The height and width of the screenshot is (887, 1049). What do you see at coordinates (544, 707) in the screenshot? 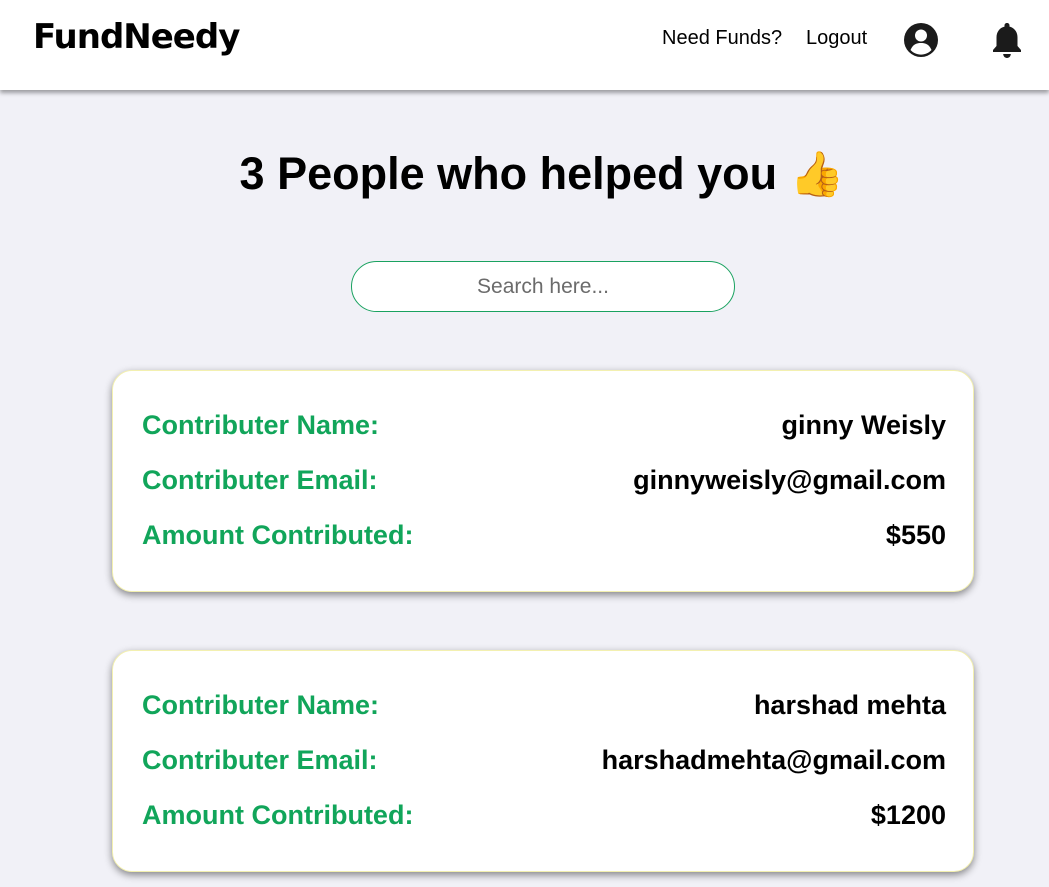
I see `contributor-name-row: Contributer Name: harshad mehta` at bounding box center [544, 707].